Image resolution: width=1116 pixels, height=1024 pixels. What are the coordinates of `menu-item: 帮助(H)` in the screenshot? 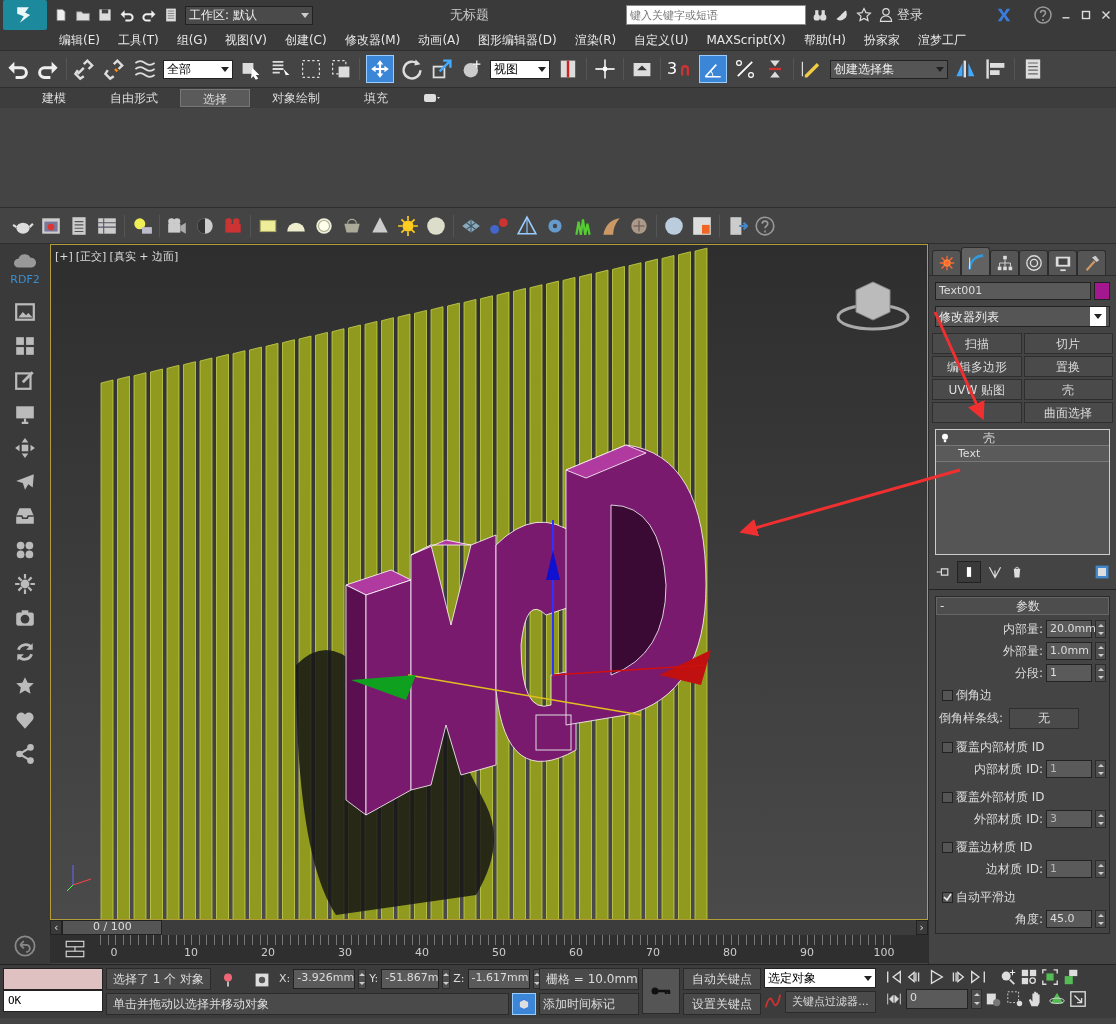 It's located at (824, 40).